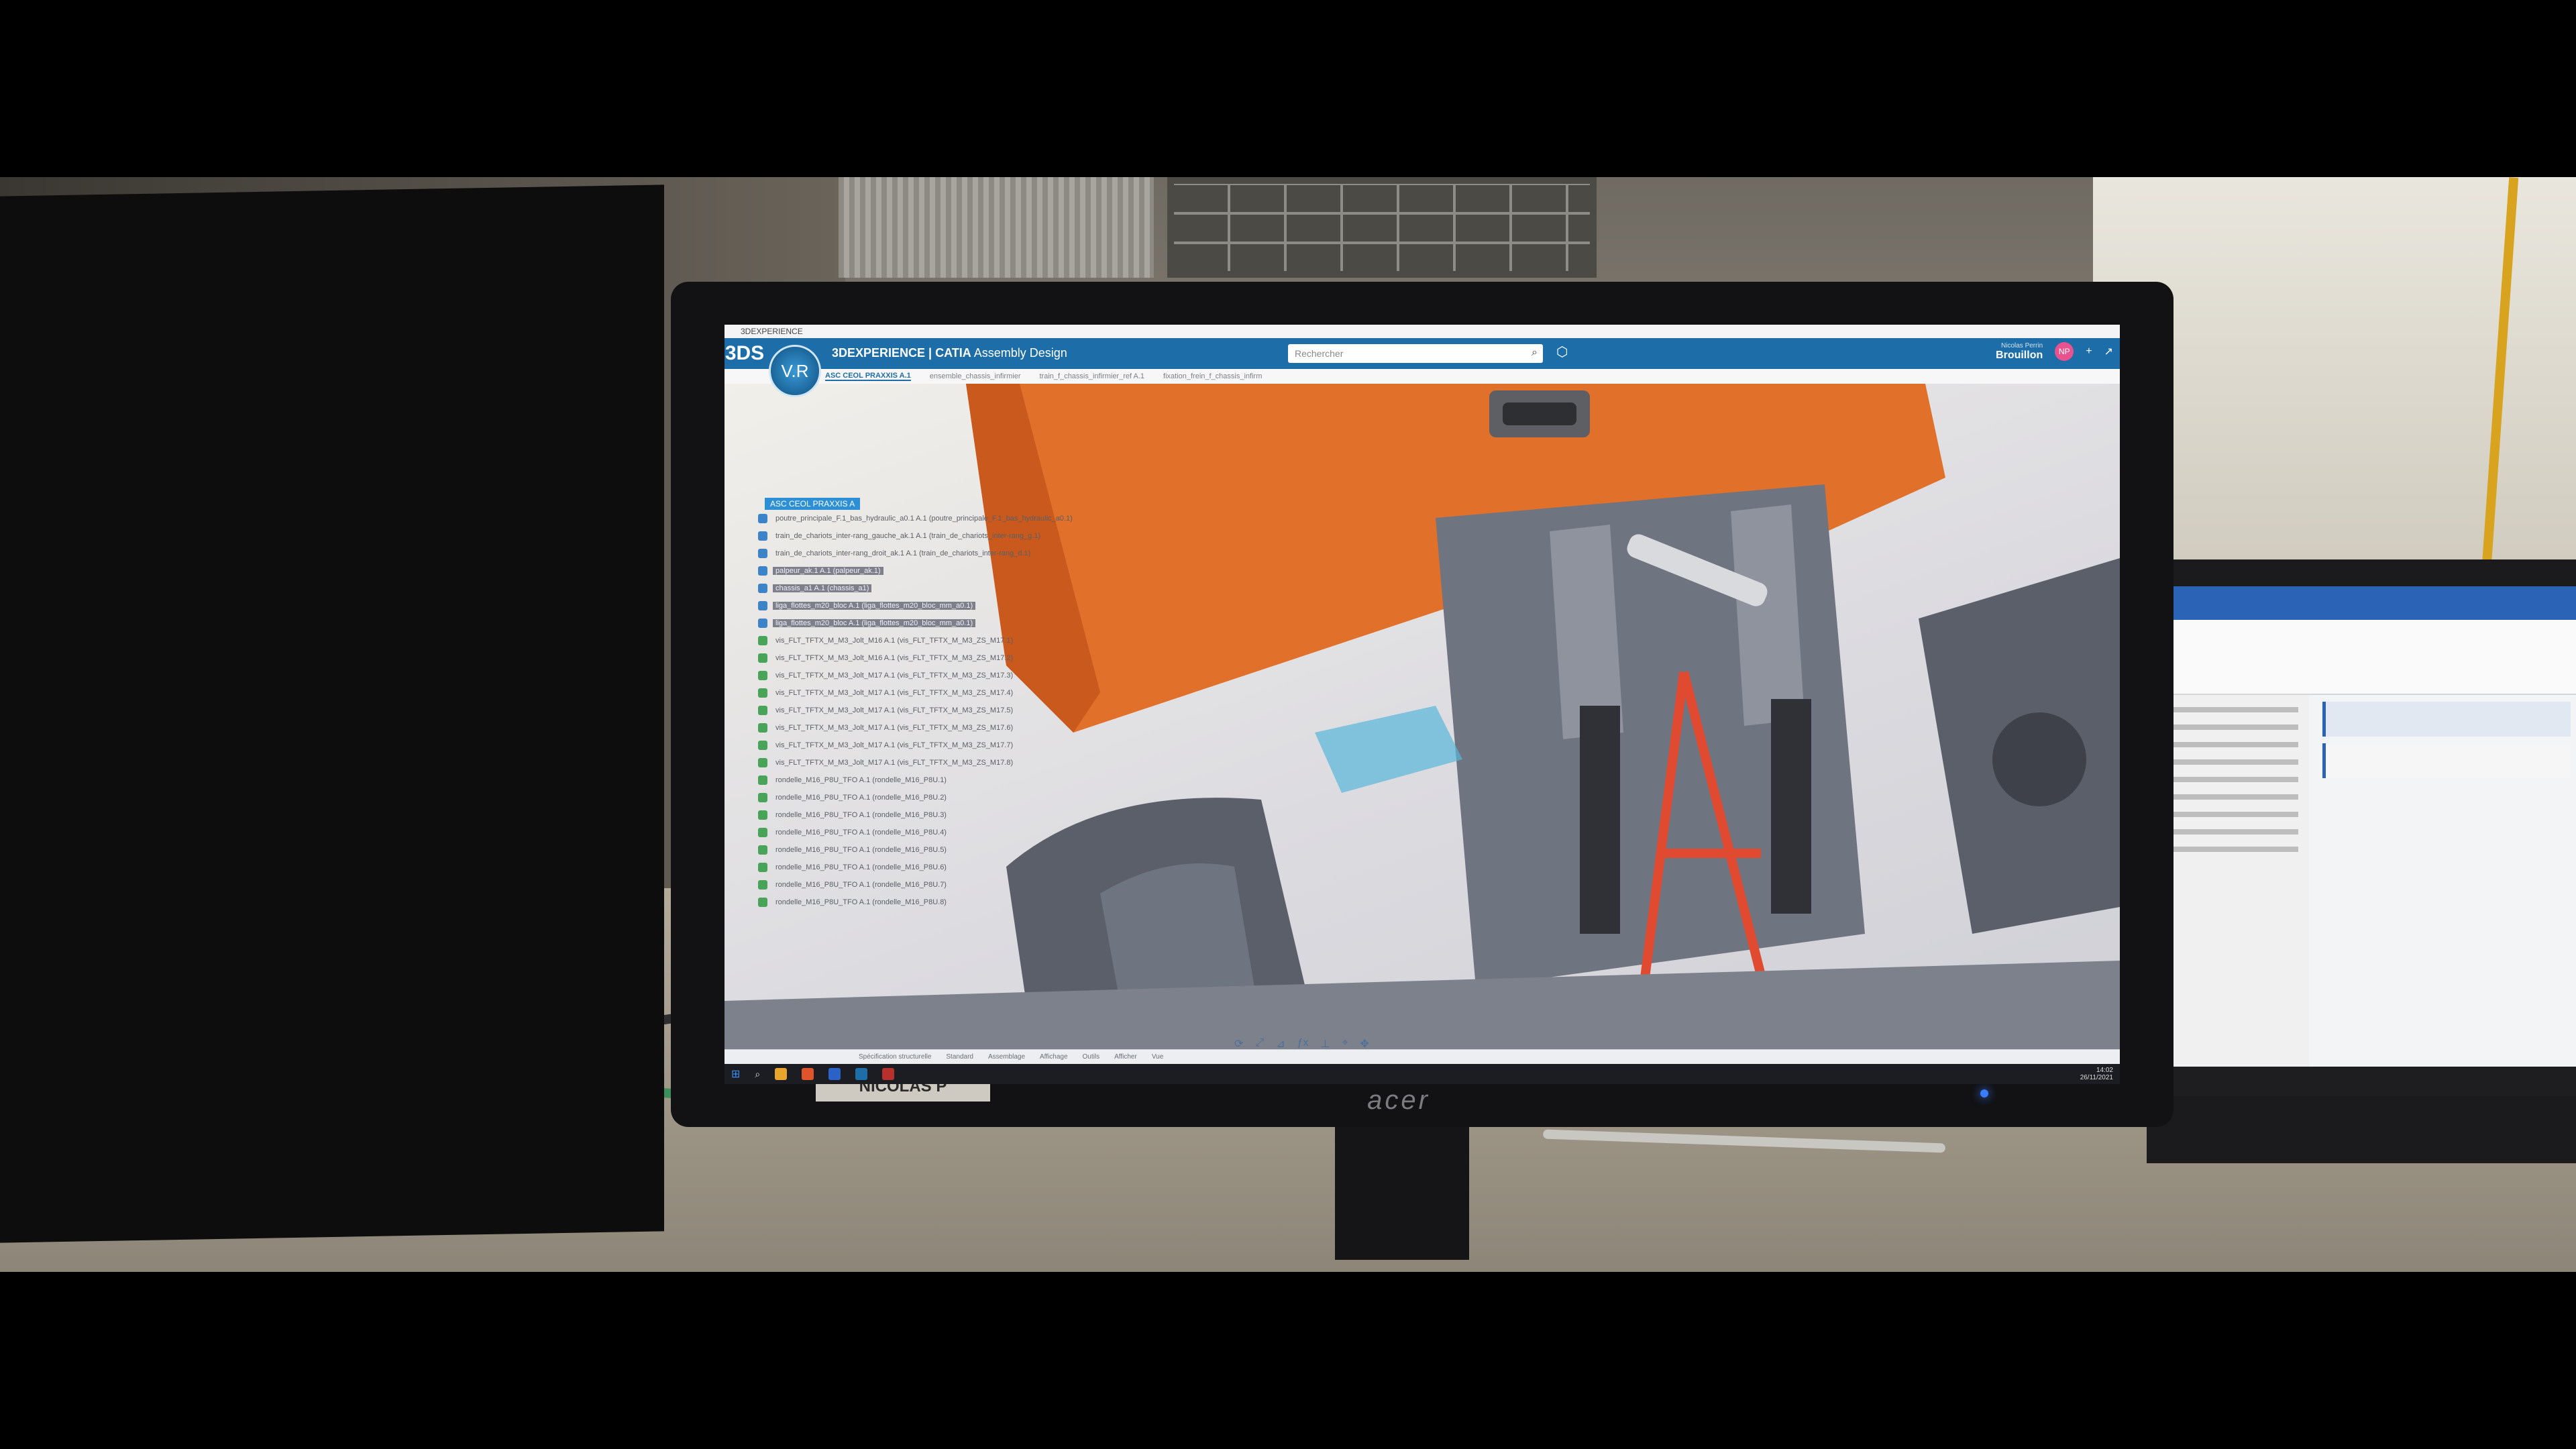 This screenshot has height=1449, width=2576. Describe the element at coordinates (949, 353) in the screenshot. I see `app-title: 3DEXPERIENCE | CATIA Assembly Design` at that location.